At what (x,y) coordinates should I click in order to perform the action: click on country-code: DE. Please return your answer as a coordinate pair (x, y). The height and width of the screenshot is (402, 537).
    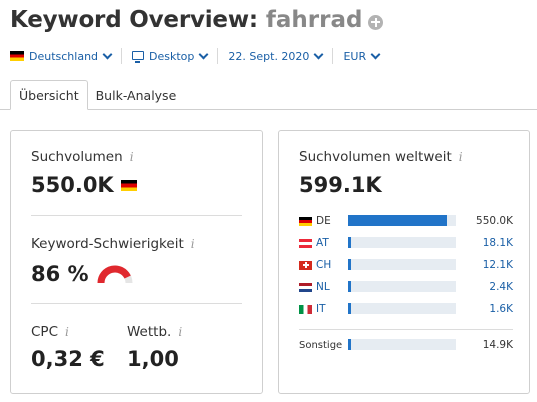
    Looking at the image, I should click on (323, 221).